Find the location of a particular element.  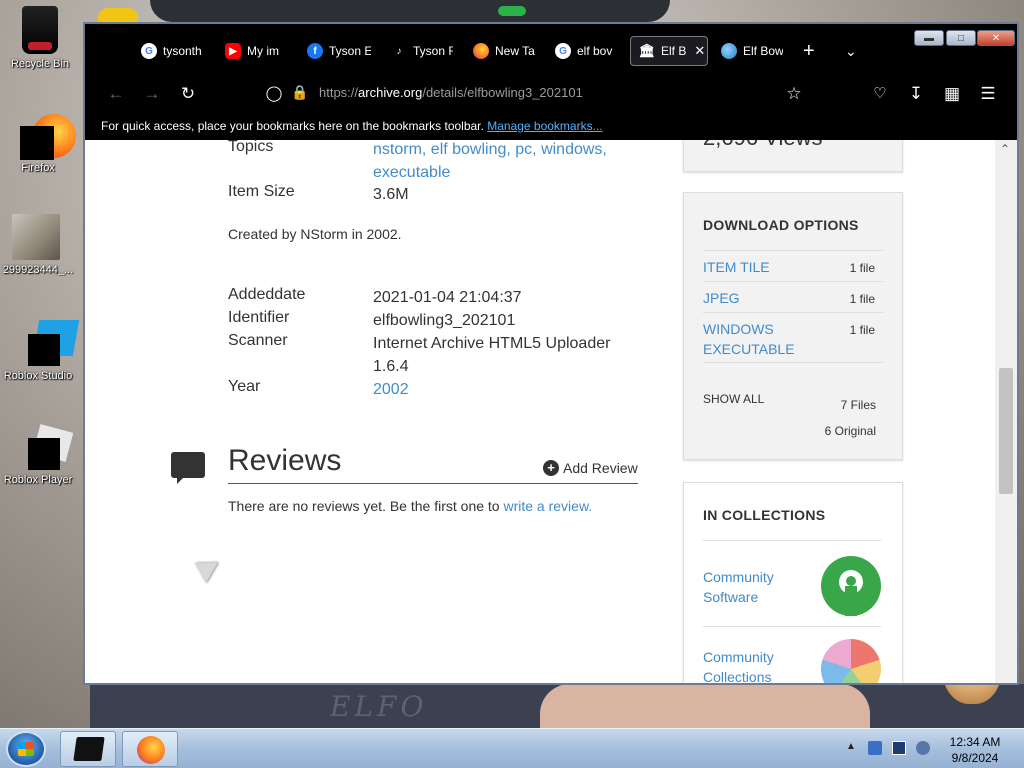

downloads-button: ↧ is located at coordinates (916, 94).